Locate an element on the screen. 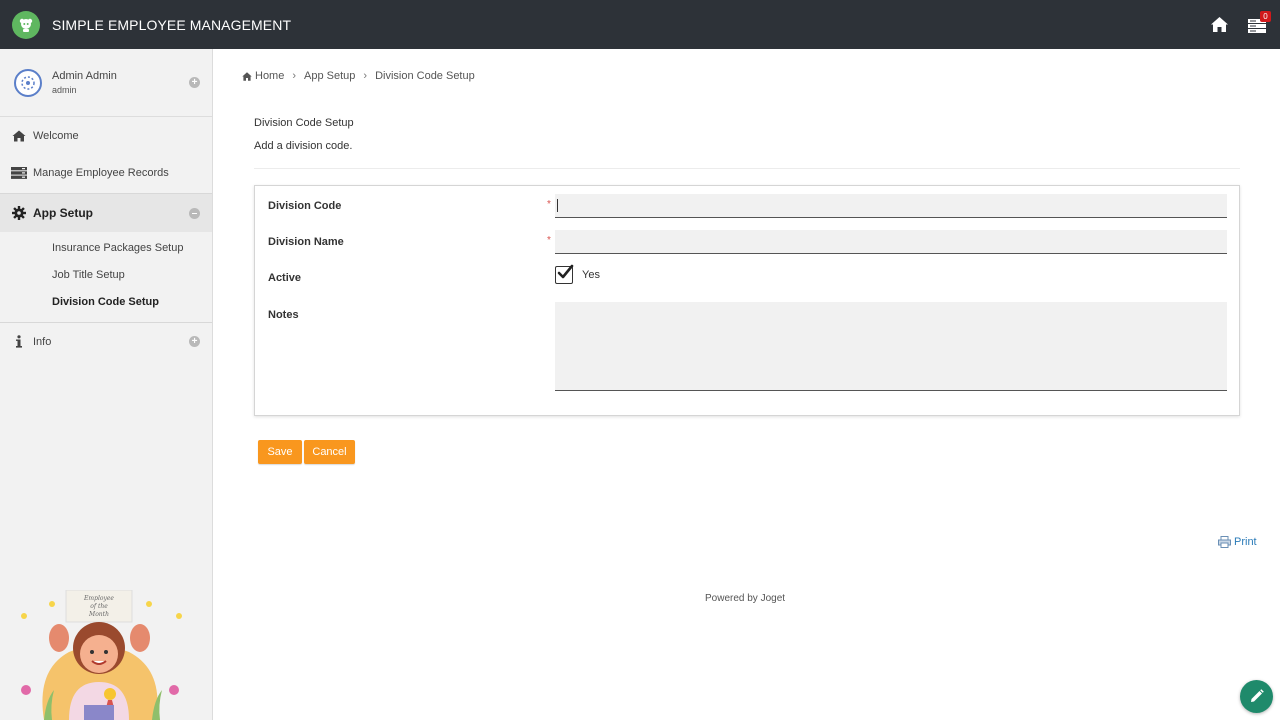  breadcrumb-current: Division Code Setup is located at coordinates (425, 76).